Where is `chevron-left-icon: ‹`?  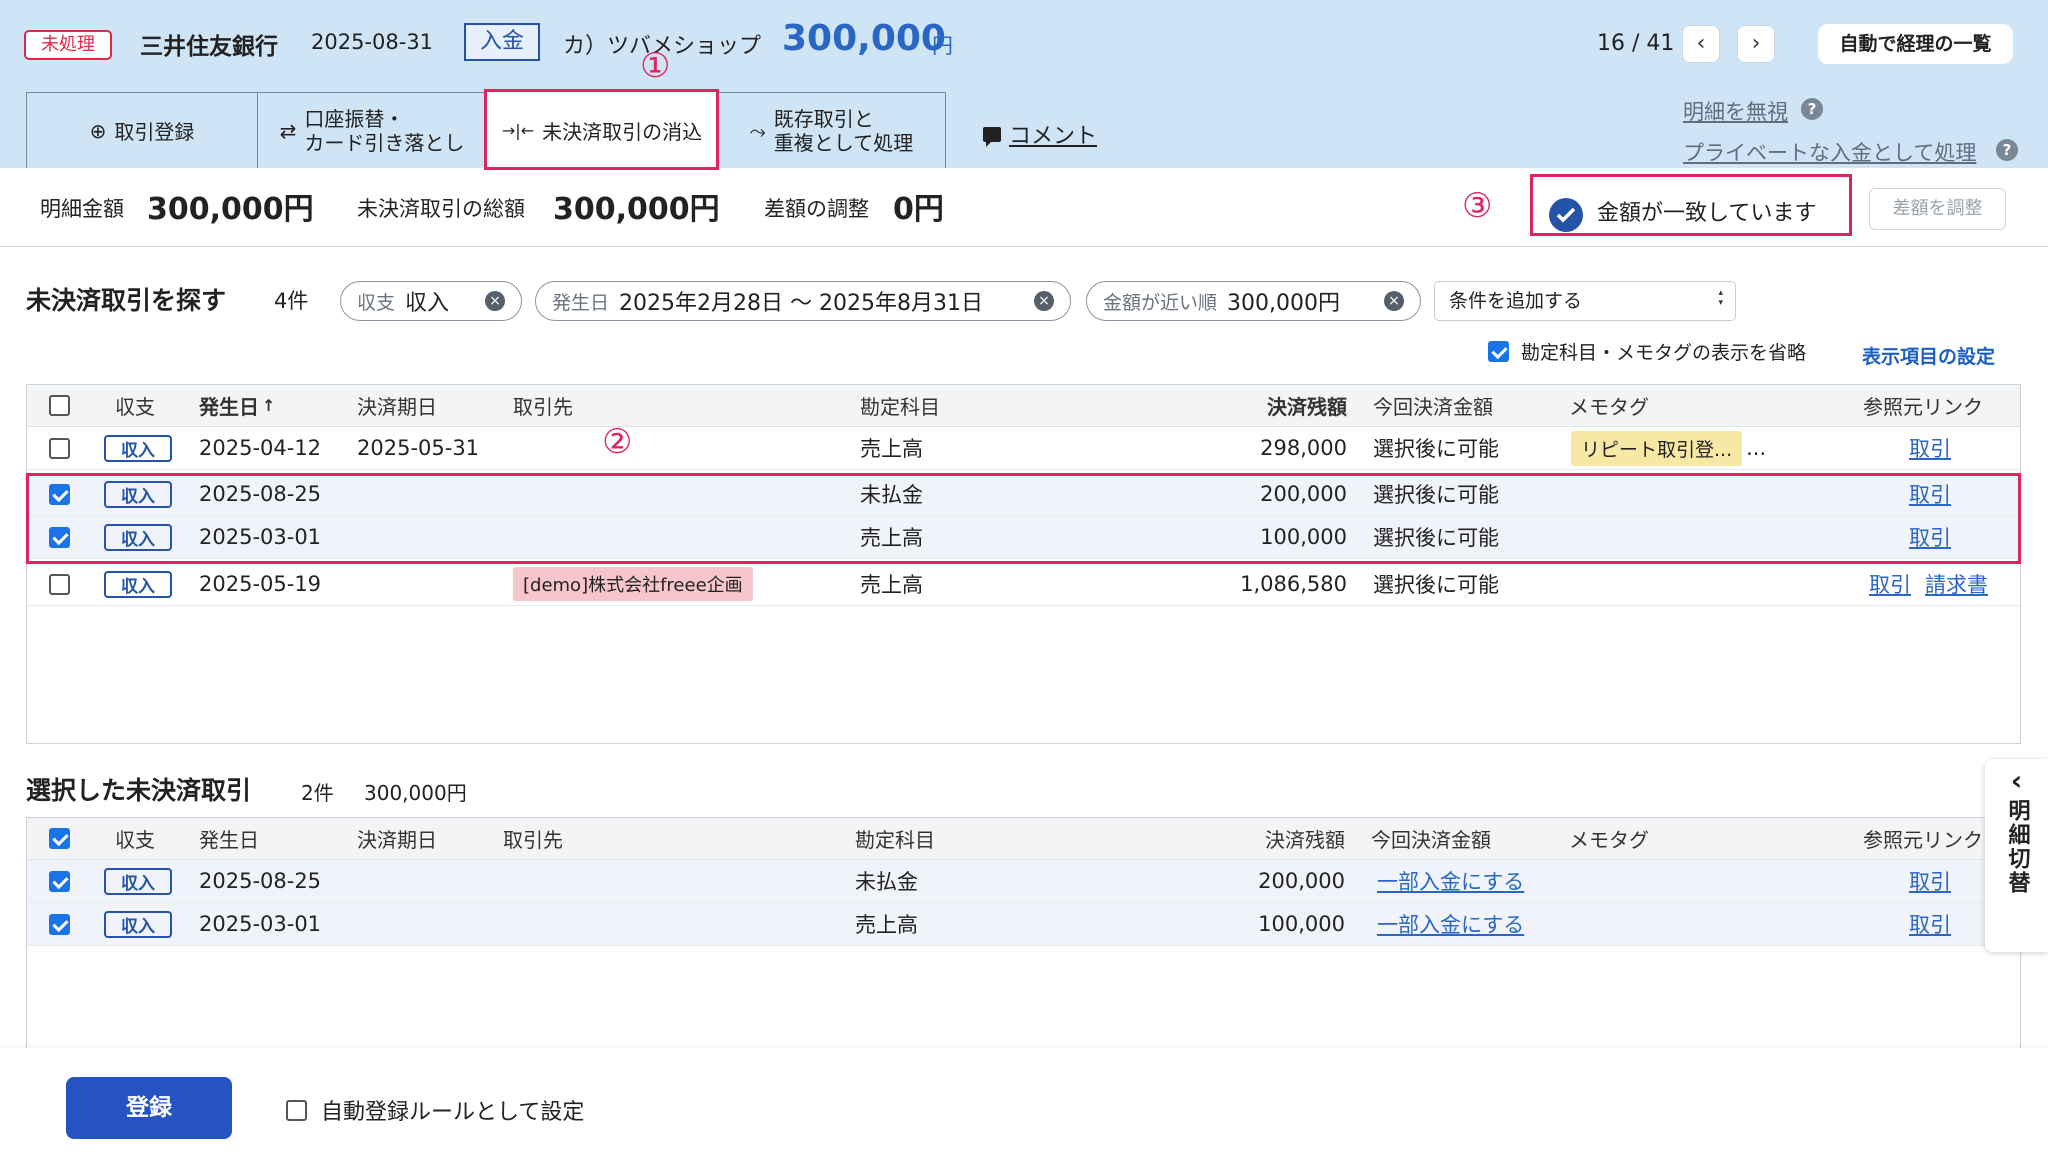
chevron-left-icon: ‹ is located at coordinates (2016, 780).